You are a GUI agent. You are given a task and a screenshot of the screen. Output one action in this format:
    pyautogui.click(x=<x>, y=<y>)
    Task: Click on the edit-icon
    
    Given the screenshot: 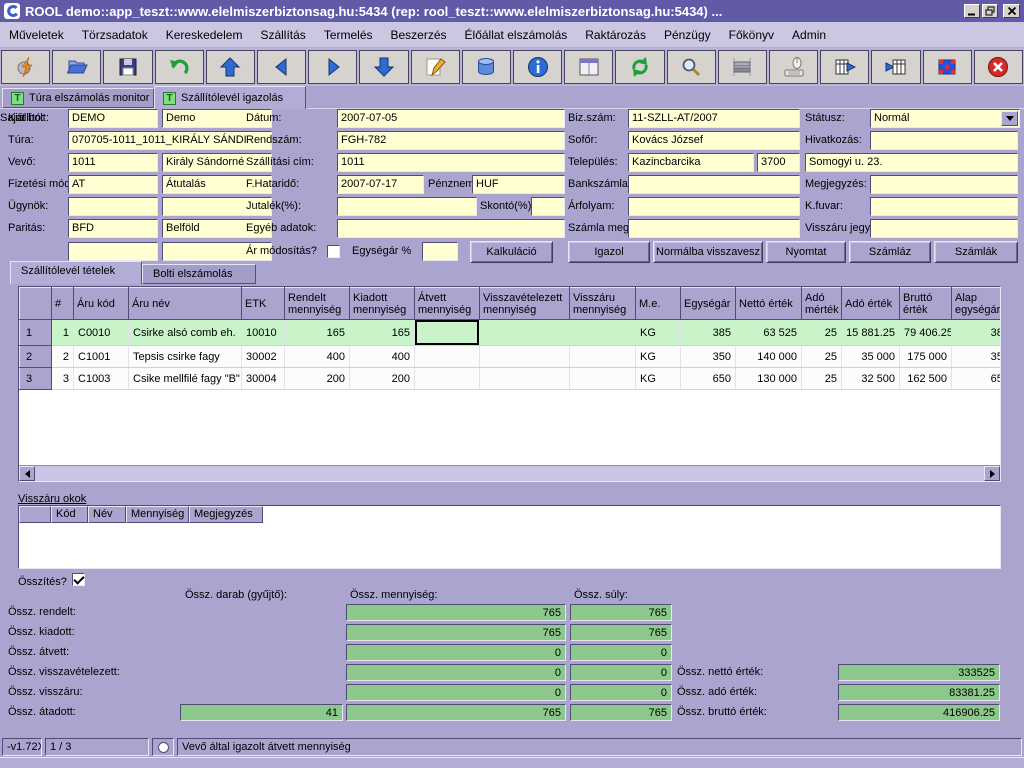 What is the action you would take?
    pyautogui.click(x=435, y=67)
    